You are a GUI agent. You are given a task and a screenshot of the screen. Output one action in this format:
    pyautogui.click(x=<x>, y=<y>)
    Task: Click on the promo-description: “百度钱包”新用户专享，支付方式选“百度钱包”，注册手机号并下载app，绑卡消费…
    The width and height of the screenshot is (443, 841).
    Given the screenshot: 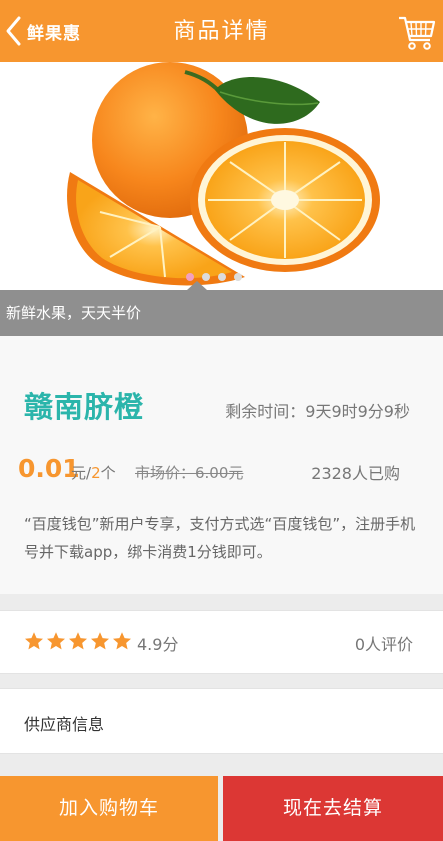 What is the action you would take?
    pyautogui.click(x=220, y=538)
    